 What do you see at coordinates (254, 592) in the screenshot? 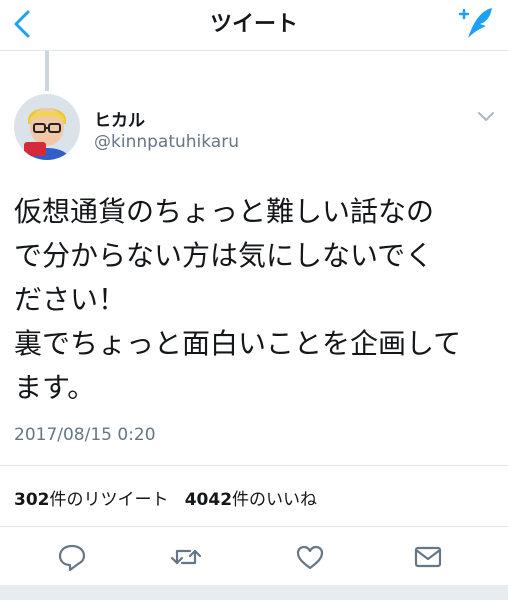
I see `bottom-spacer` at bounding box center [254, 592].